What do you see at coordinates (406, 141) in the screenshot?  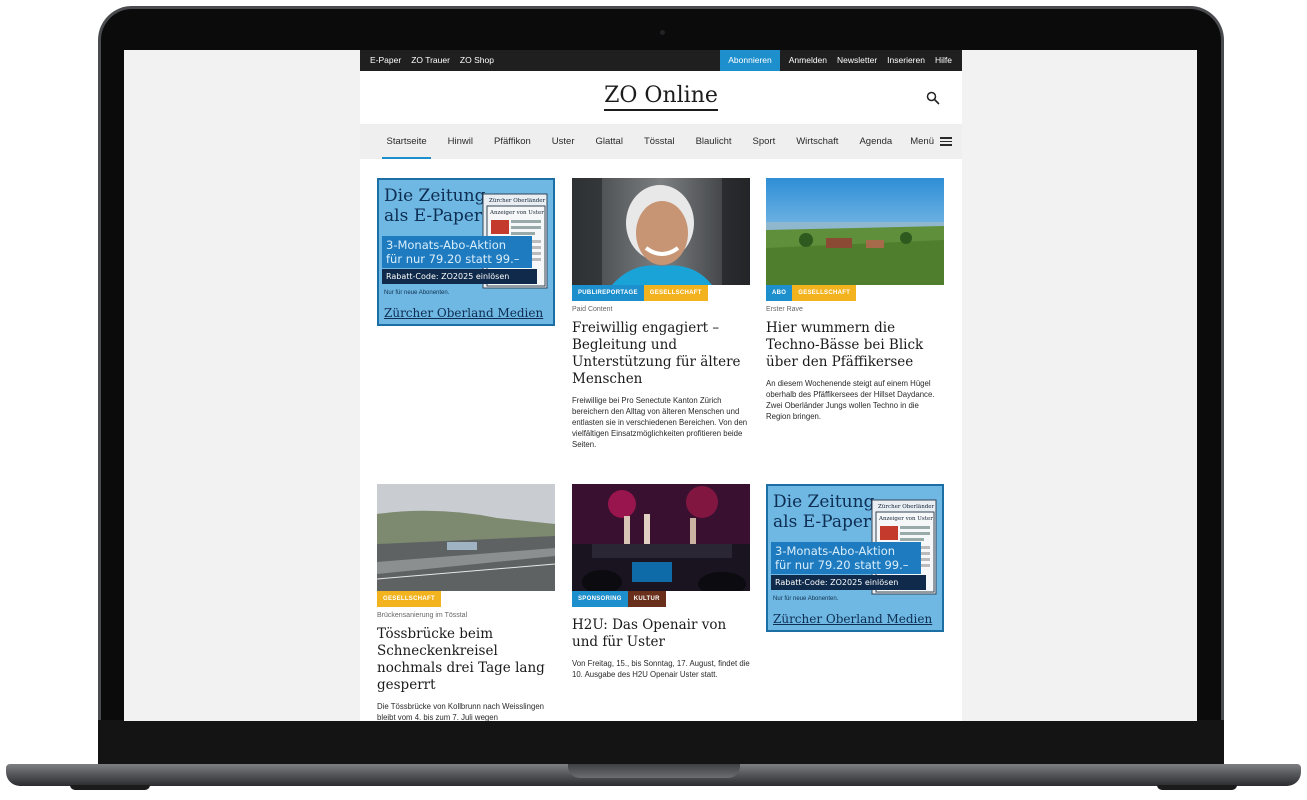 I see `nav-startseite: Startseite` at bounding box center [406, 141].